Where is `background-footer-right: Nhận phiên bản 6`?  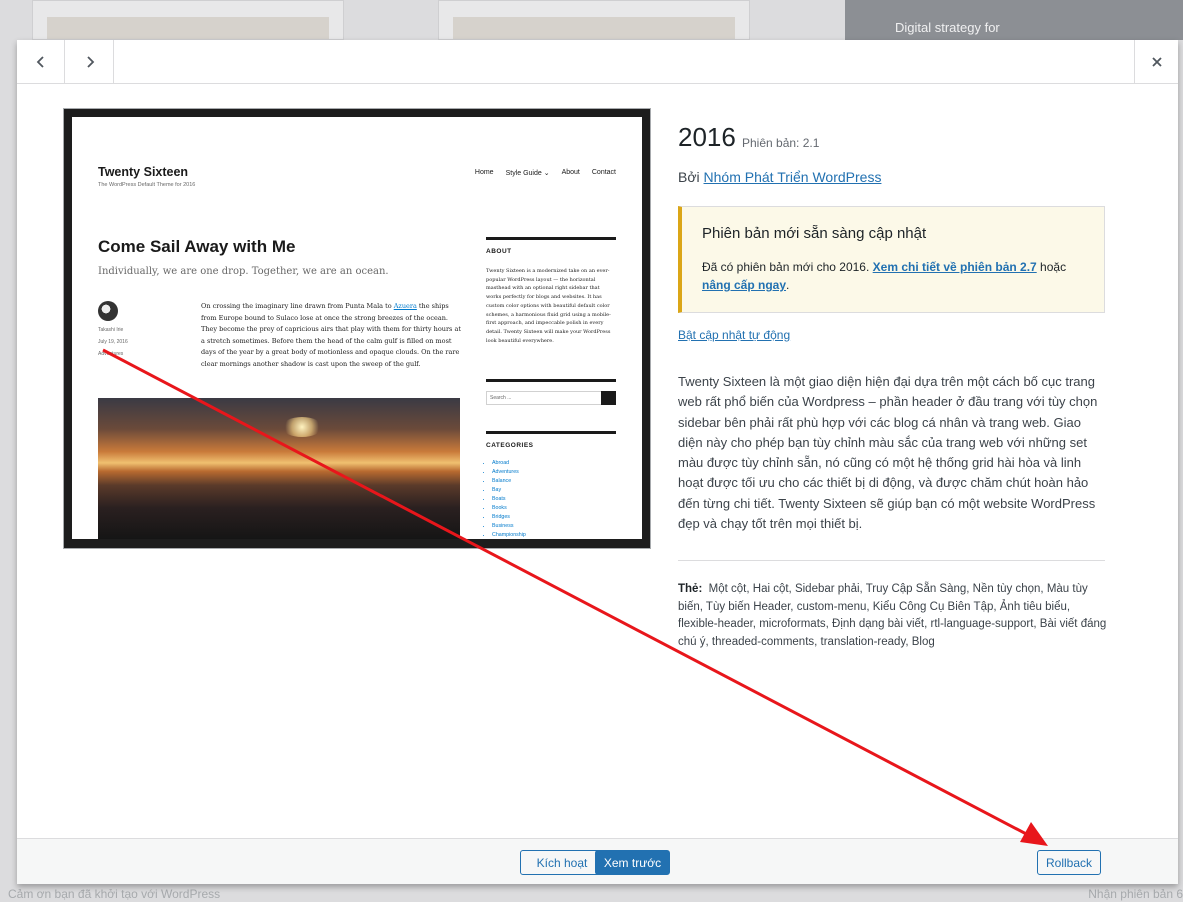 background-footer-right: Nhận phiên bản 6 is located at coordinates (1135, 894).